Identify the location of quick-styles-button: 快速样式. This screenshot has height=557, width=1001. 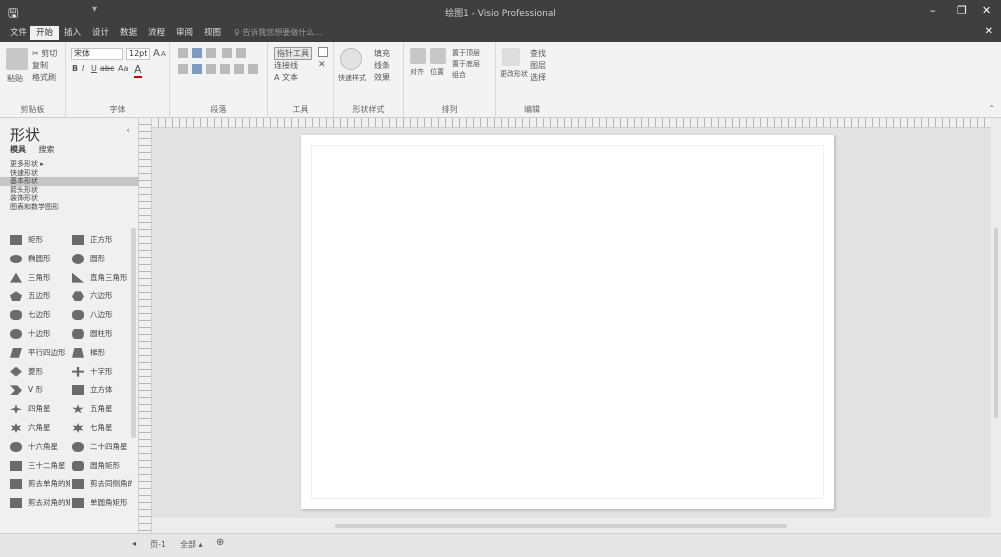
(352, 78).